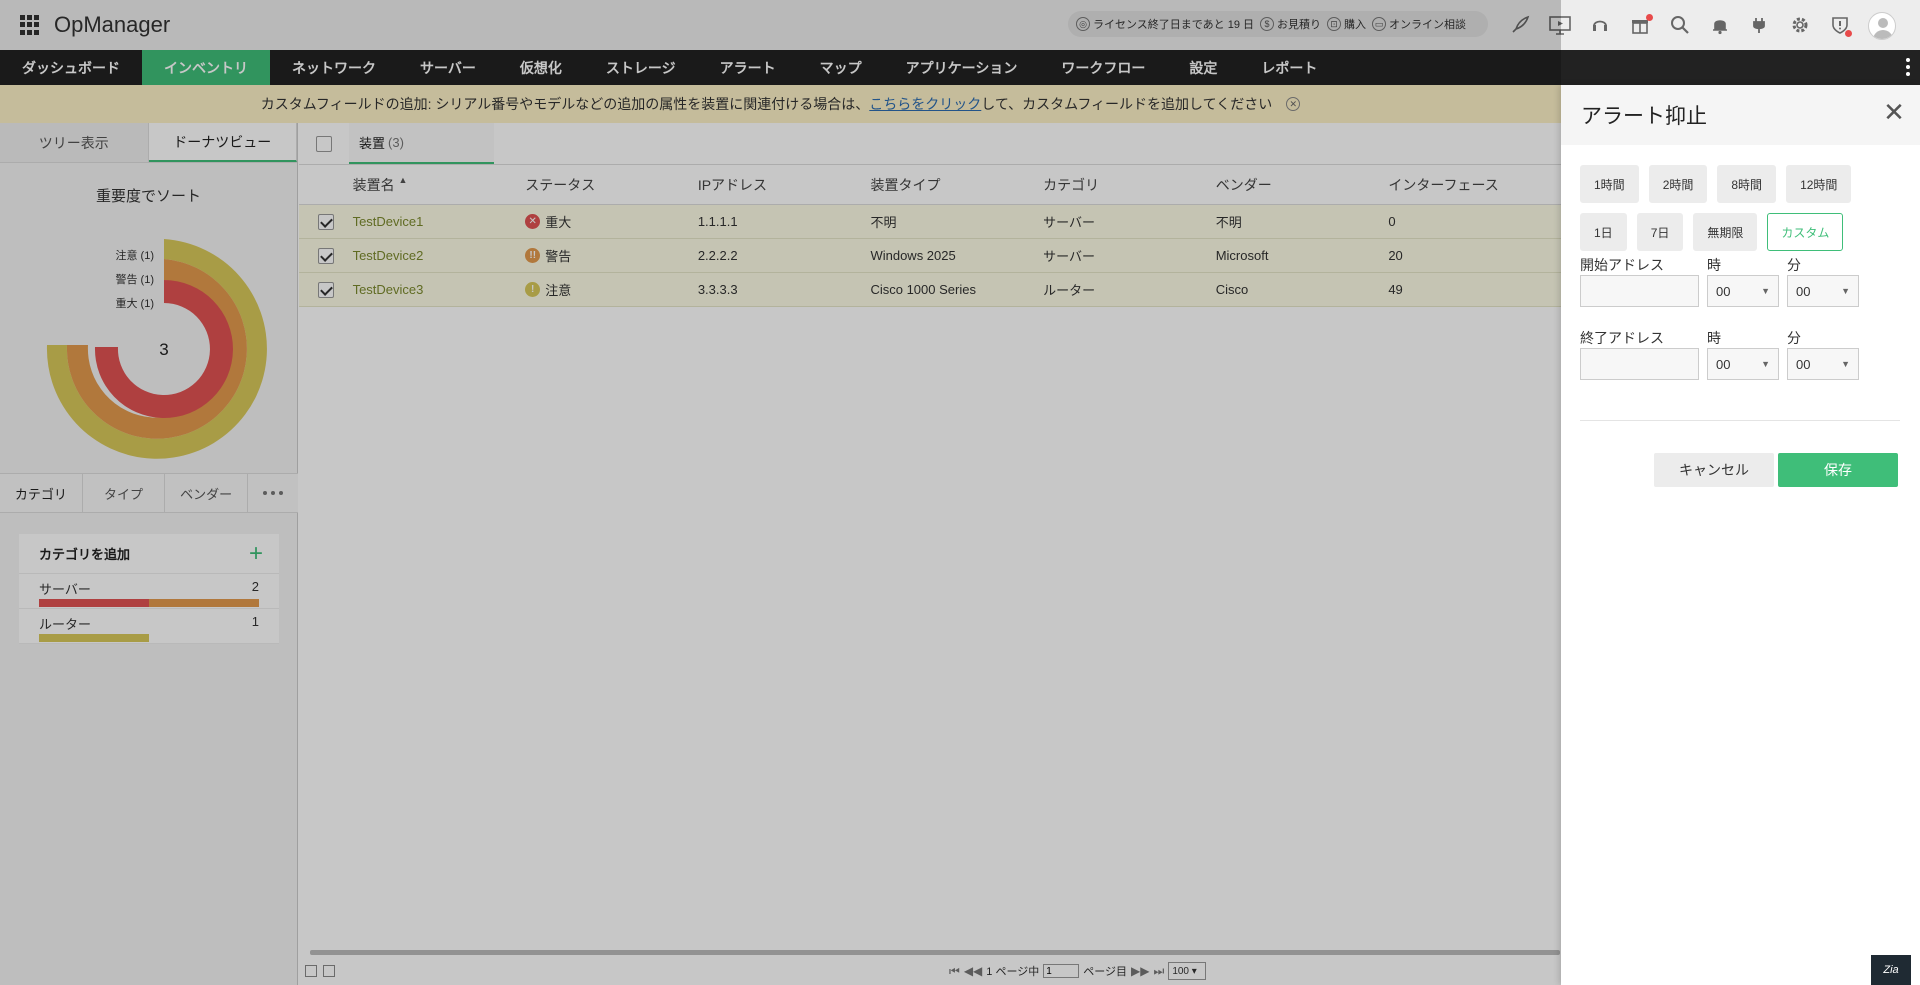 This screenshot has height=985, width=1920. What do you see at coordinates (1823, 364) in the screenshot?
I see `end-minute-select: 00 ▼` at bounding box center [1823, 364].